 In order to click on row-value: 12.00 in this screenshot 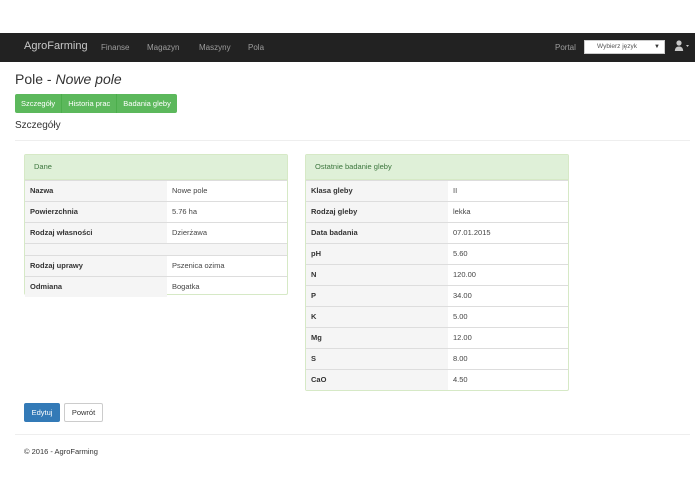, I will do `click(462, 337)`.